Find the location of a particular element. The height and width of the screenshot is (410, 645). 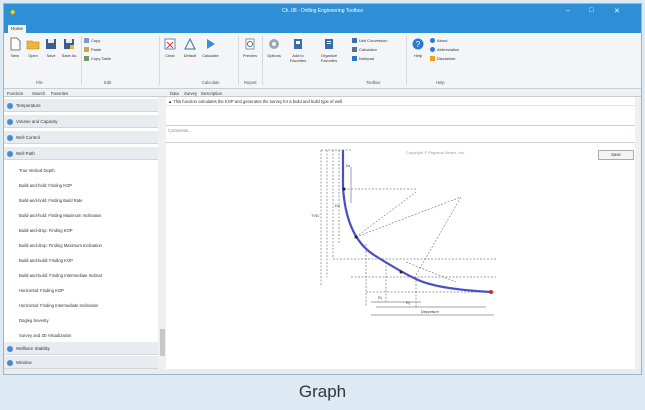

tab-survey: Survey is located at coordinates (190, 93).